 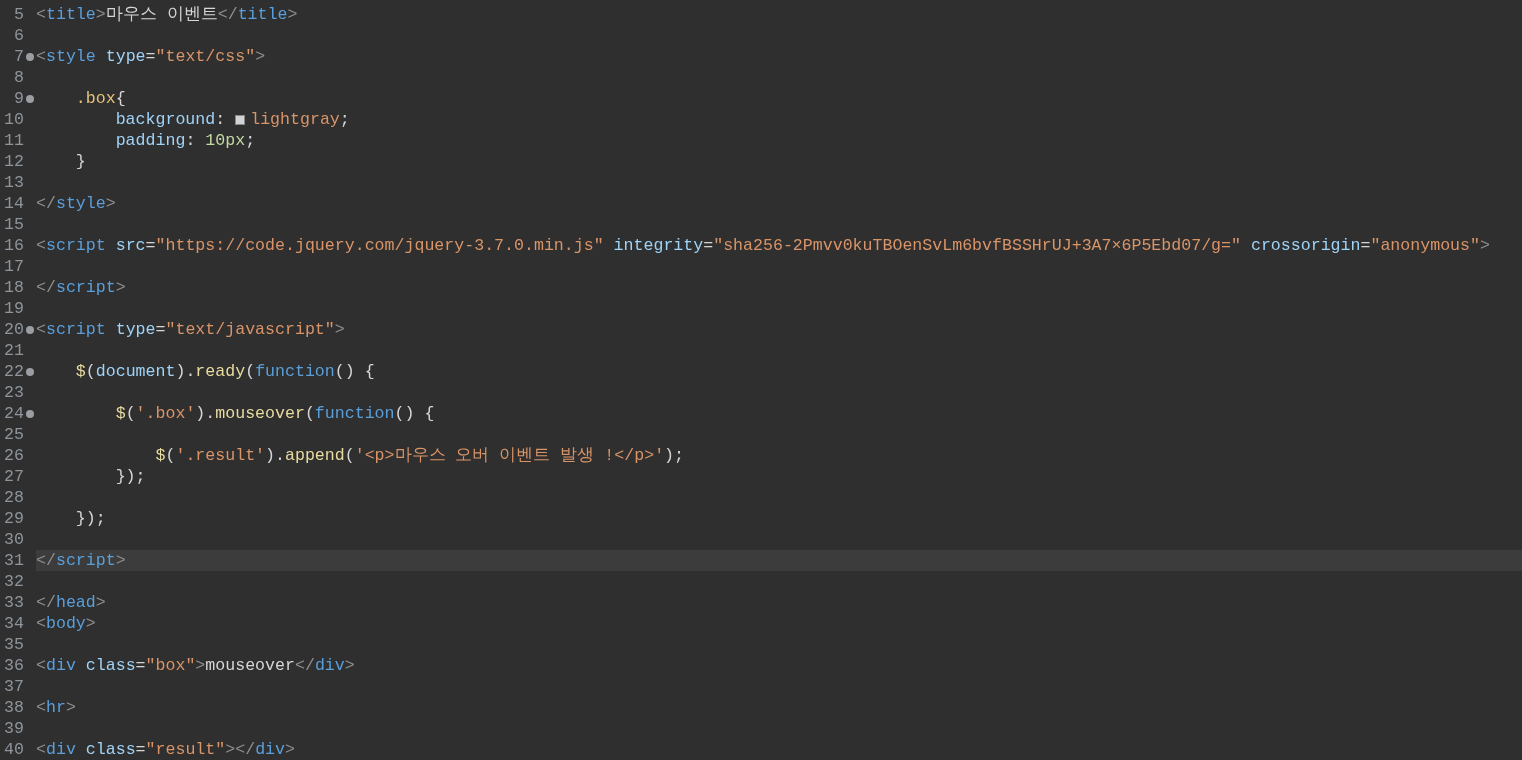 What do you see at coordinates (80, 161) in the screenshot?
I see `code-text: }` at bounding box center [80, 161].